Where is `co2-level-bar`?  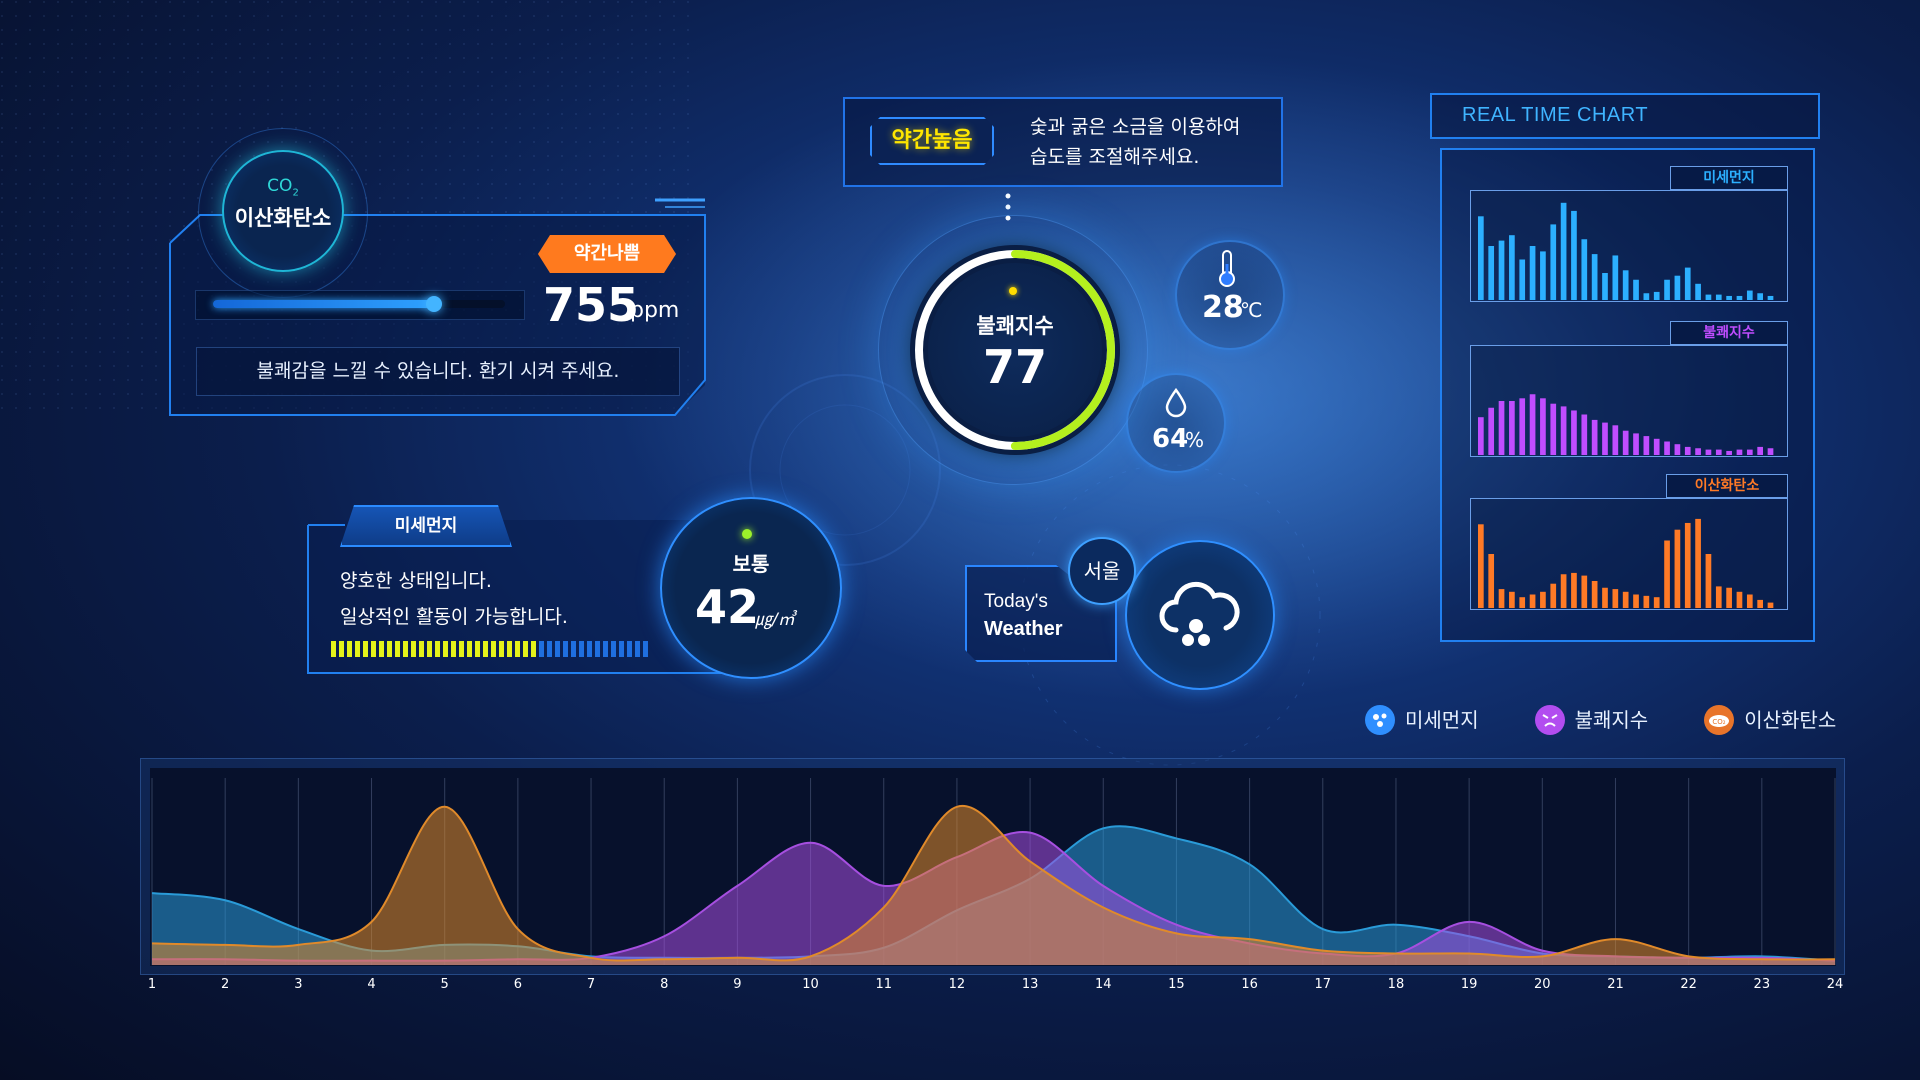
co2-level-bar is located at coordinates (324, 304).